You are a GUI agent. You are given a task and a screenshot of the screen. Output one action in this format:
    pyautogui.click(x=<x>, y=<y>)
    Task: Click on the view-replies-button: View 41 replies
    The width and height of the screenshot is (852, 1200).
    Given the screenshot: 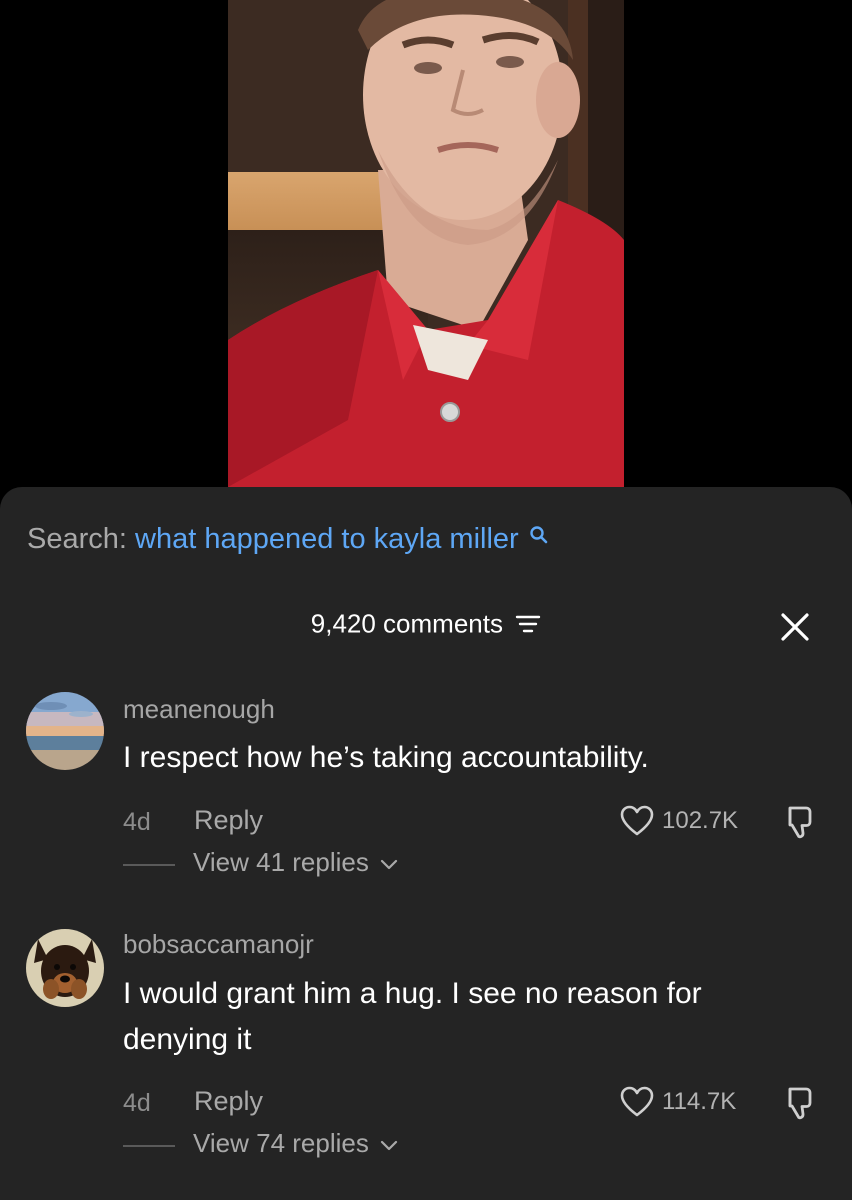 What is the action you would take?
    pyautogui.click(x=295, y=862)
    